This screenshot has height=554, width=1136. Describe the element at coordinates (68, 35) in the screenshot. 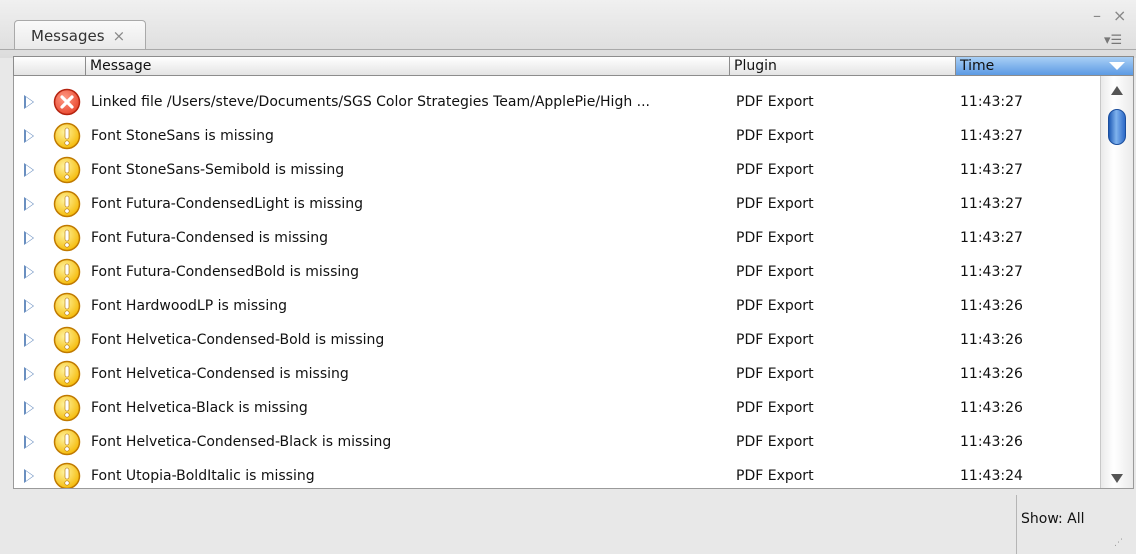

I see `tab-label: Messages` at that location.